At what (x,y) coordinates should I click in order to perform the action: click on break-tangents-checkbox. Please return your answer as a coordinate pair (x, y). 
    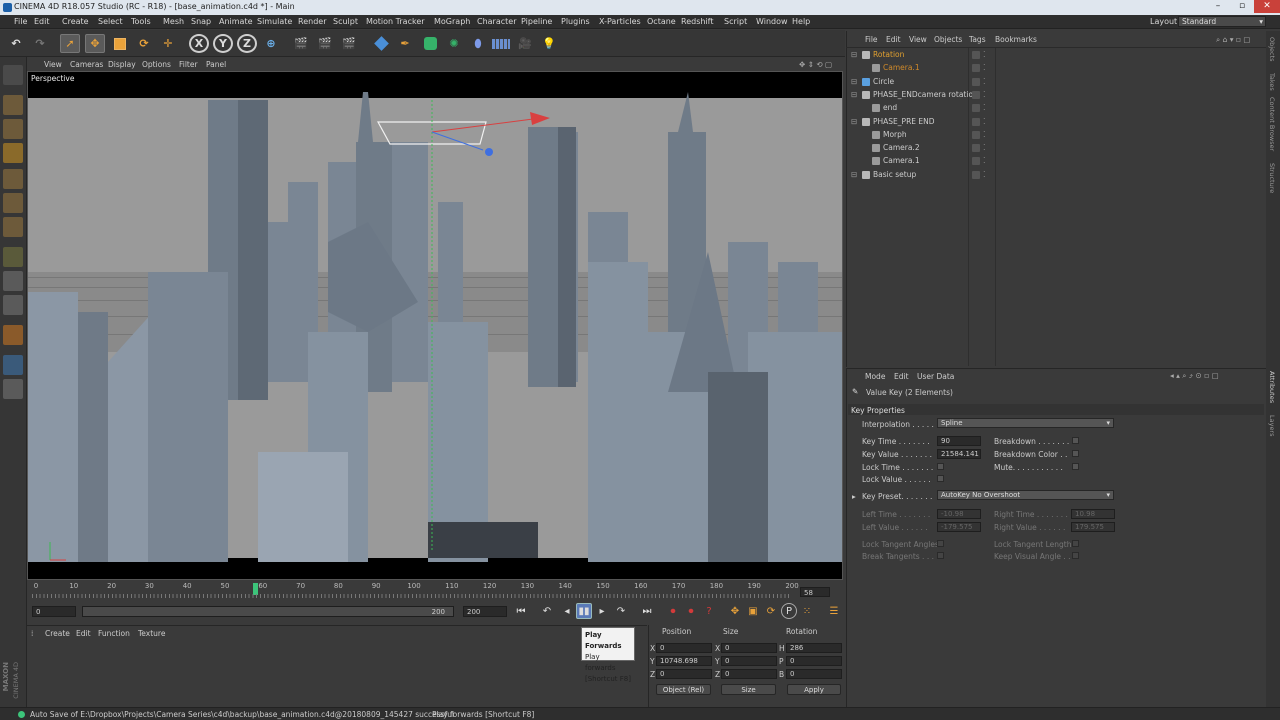
    Looking at the image, I should click on (940, 555).